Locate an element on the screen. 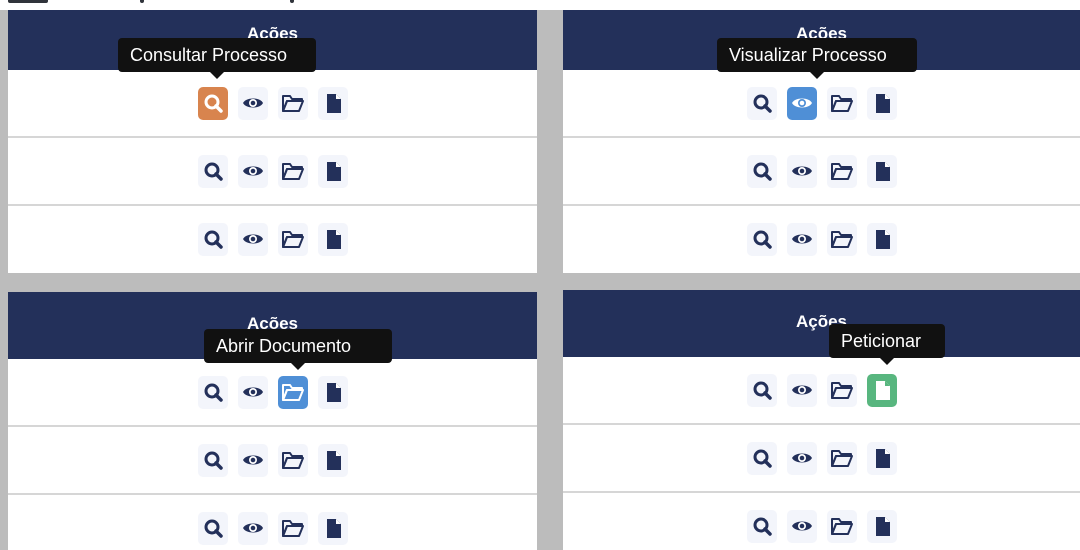  tooltip: Peticionar is located at coordinates (887, 341).